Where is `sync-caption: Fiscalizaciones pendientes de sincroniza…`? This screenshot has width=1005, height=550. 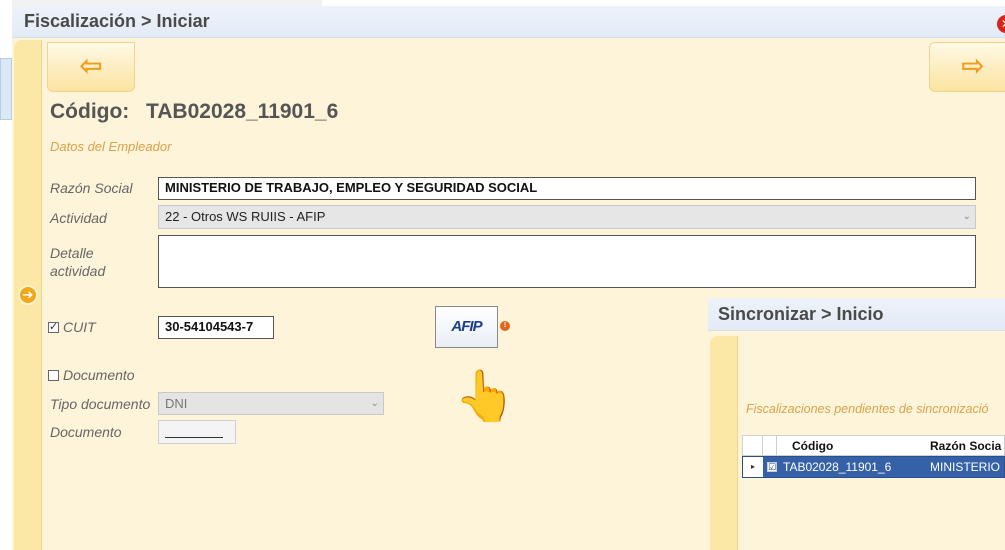
sync-caption: Fiscalizaciones pendientes de sincroniza… is located at coordinates (867, 409).